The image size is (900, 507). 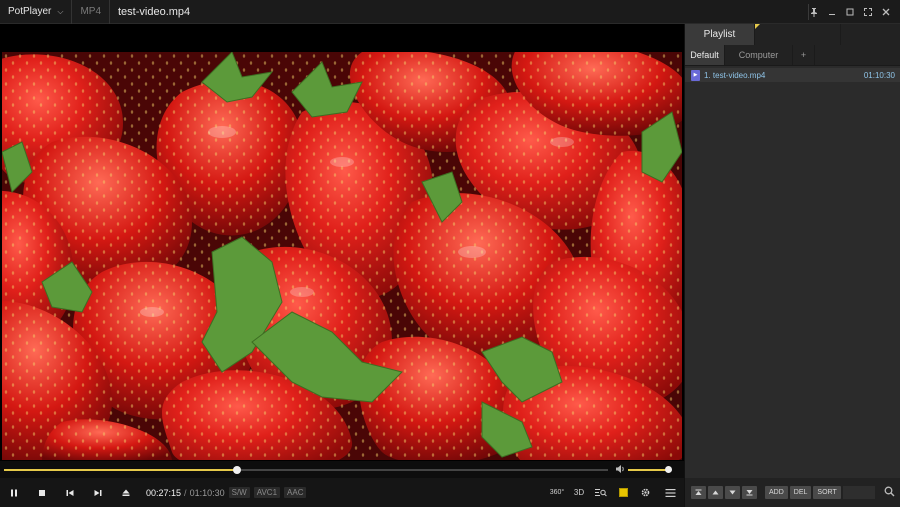 I want to click on arrow-down-icon, so click(x=732, y=492).